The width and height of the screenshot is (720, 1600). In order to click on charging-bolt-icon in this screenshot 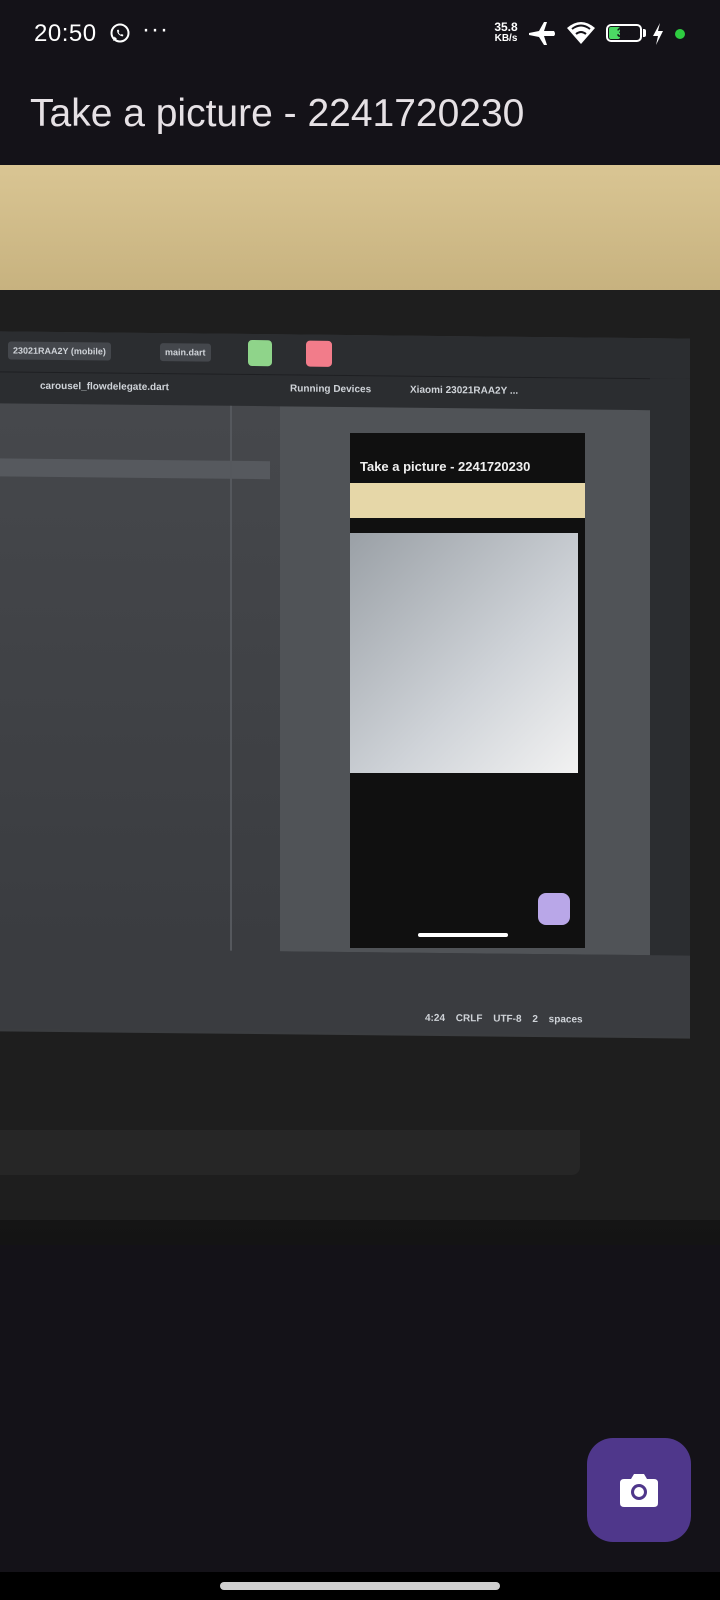, I will do `click(658, 36)`.